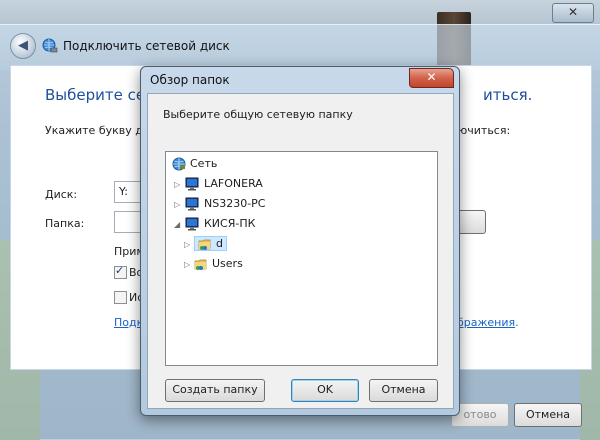  What do you see at coordinates (573, 13) in the screenshot?
I see `window-close-button: ✕` at bounding box center [573, 13].